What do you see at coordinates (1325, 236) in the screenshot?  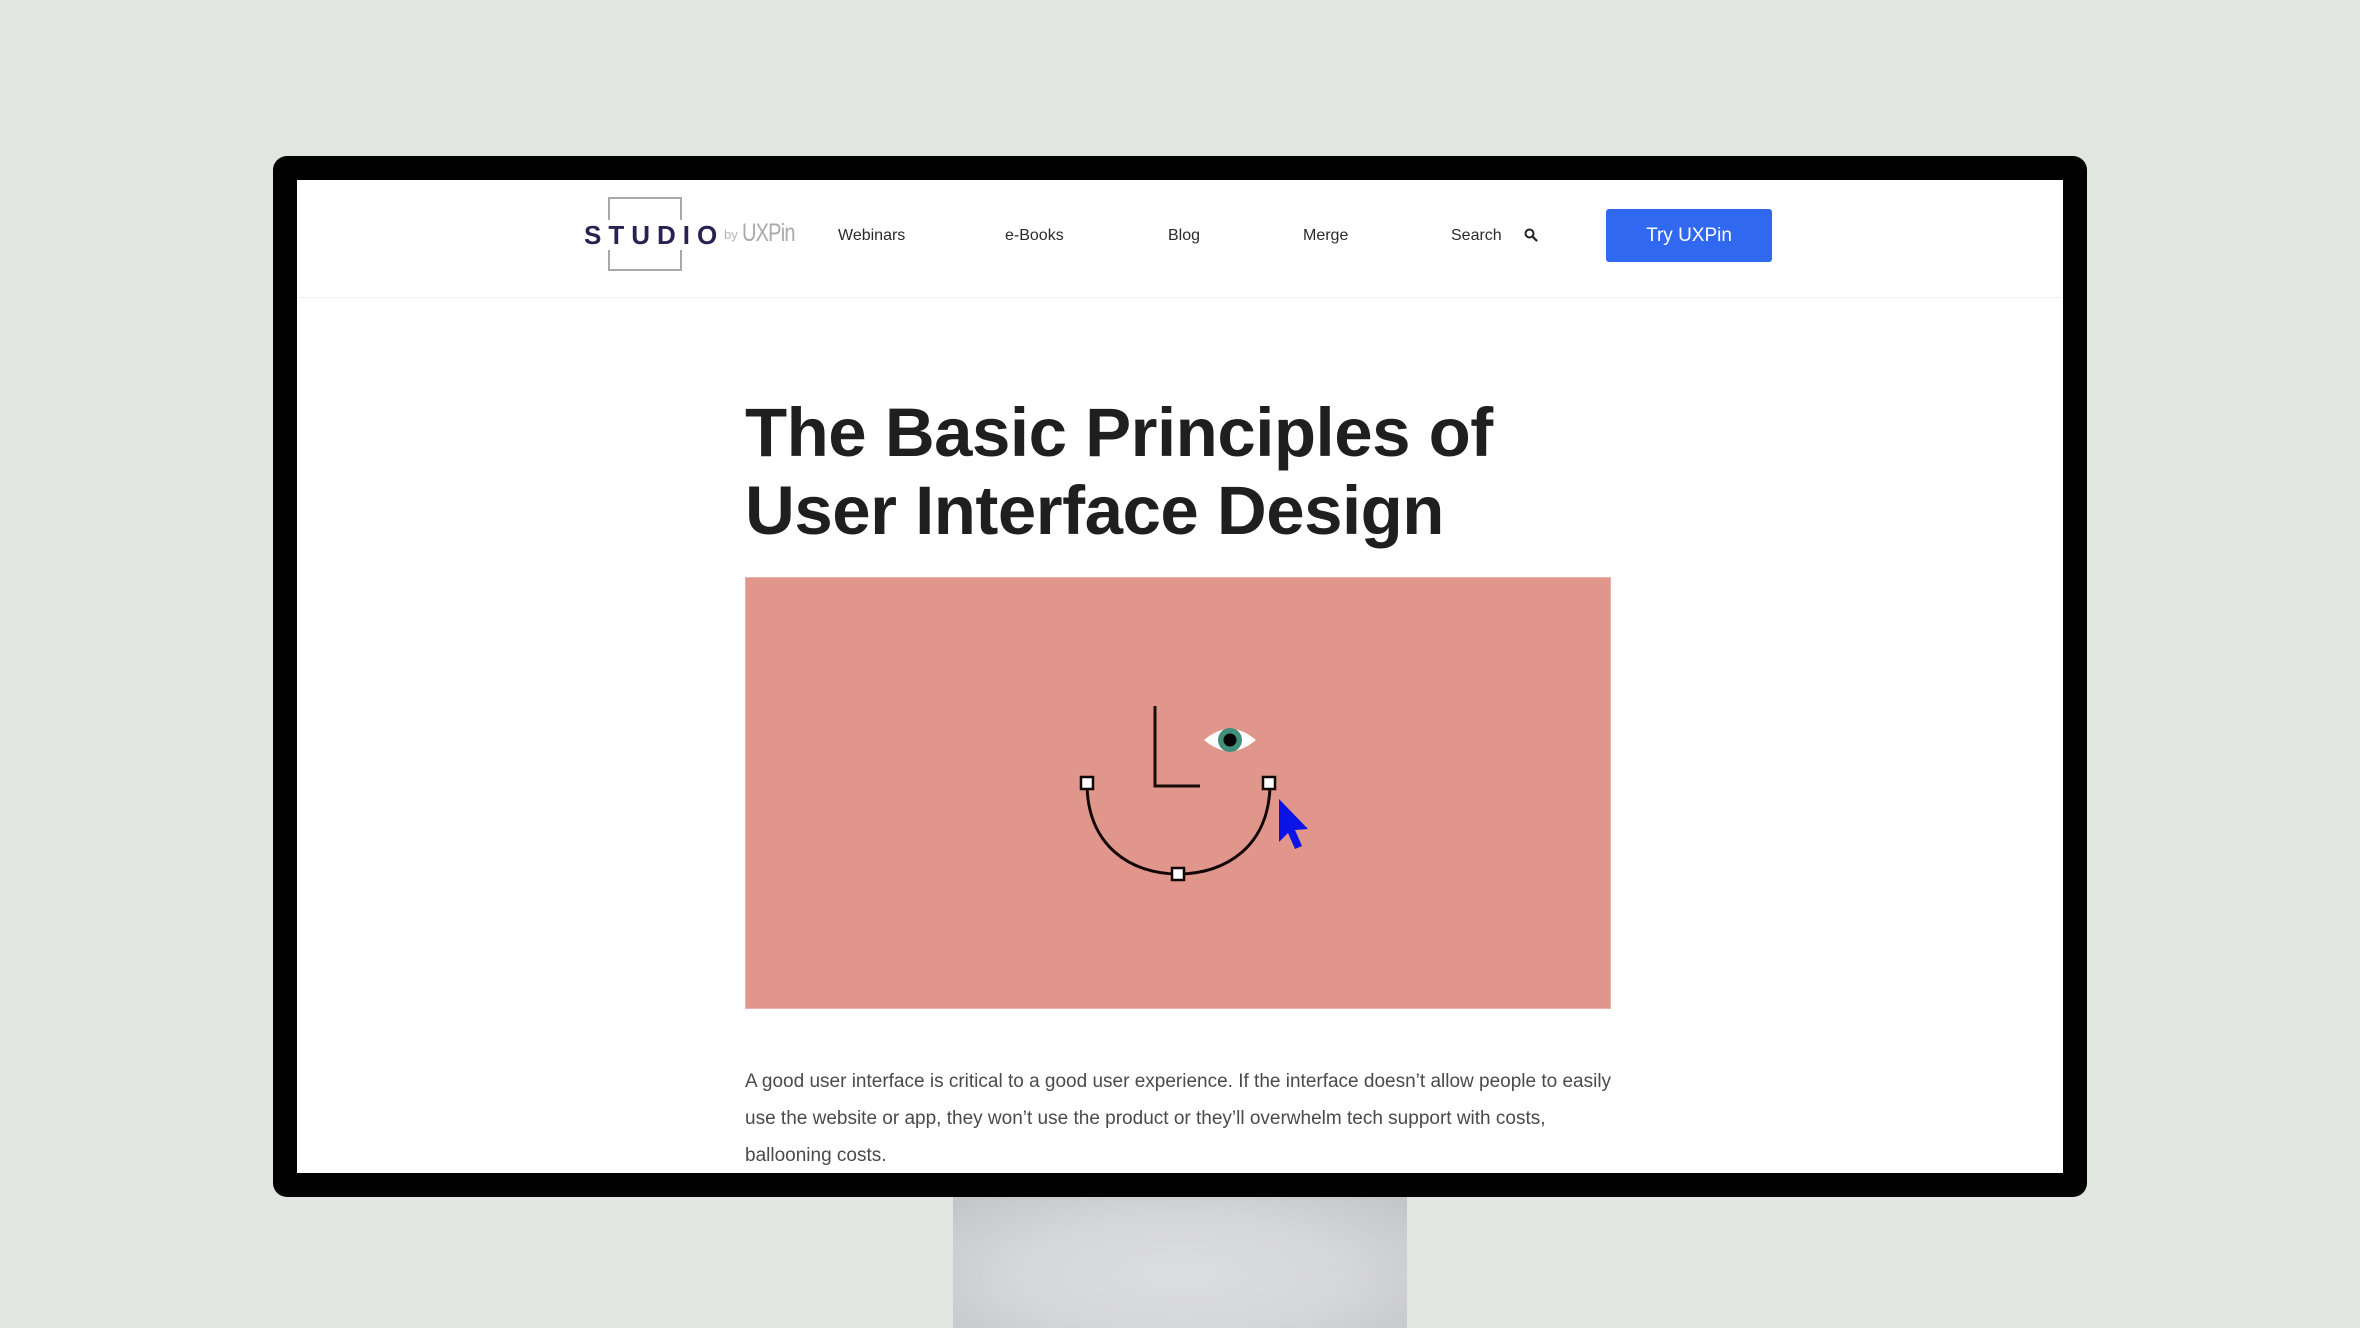 I see `nav-merge: Merge` at bounding box center [1325, 236].